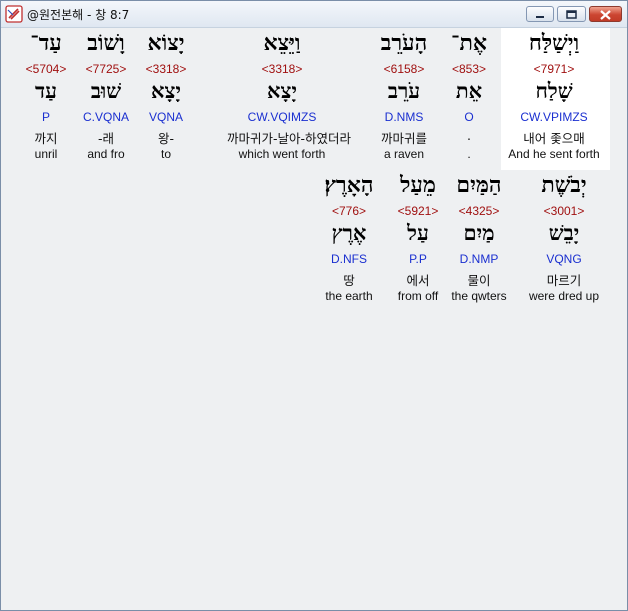 The image size is (628, 611). Describe the element at coordinates (46, 138) in the screenshot. I see `word-korean-gloss: 까지` at that location.